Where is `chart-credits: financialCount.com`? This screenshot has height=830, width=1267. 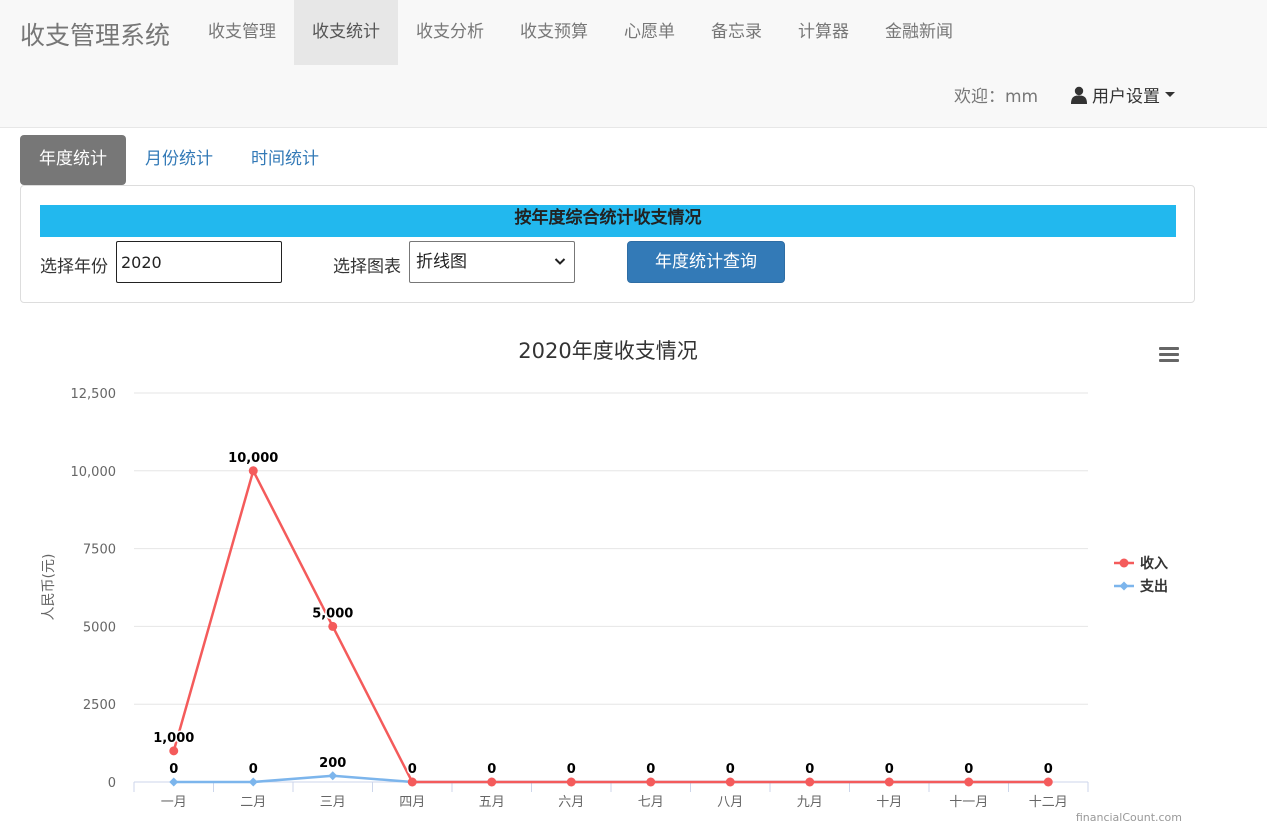
chart-credits: financialCount.com is located at coordinates (1129, 817).